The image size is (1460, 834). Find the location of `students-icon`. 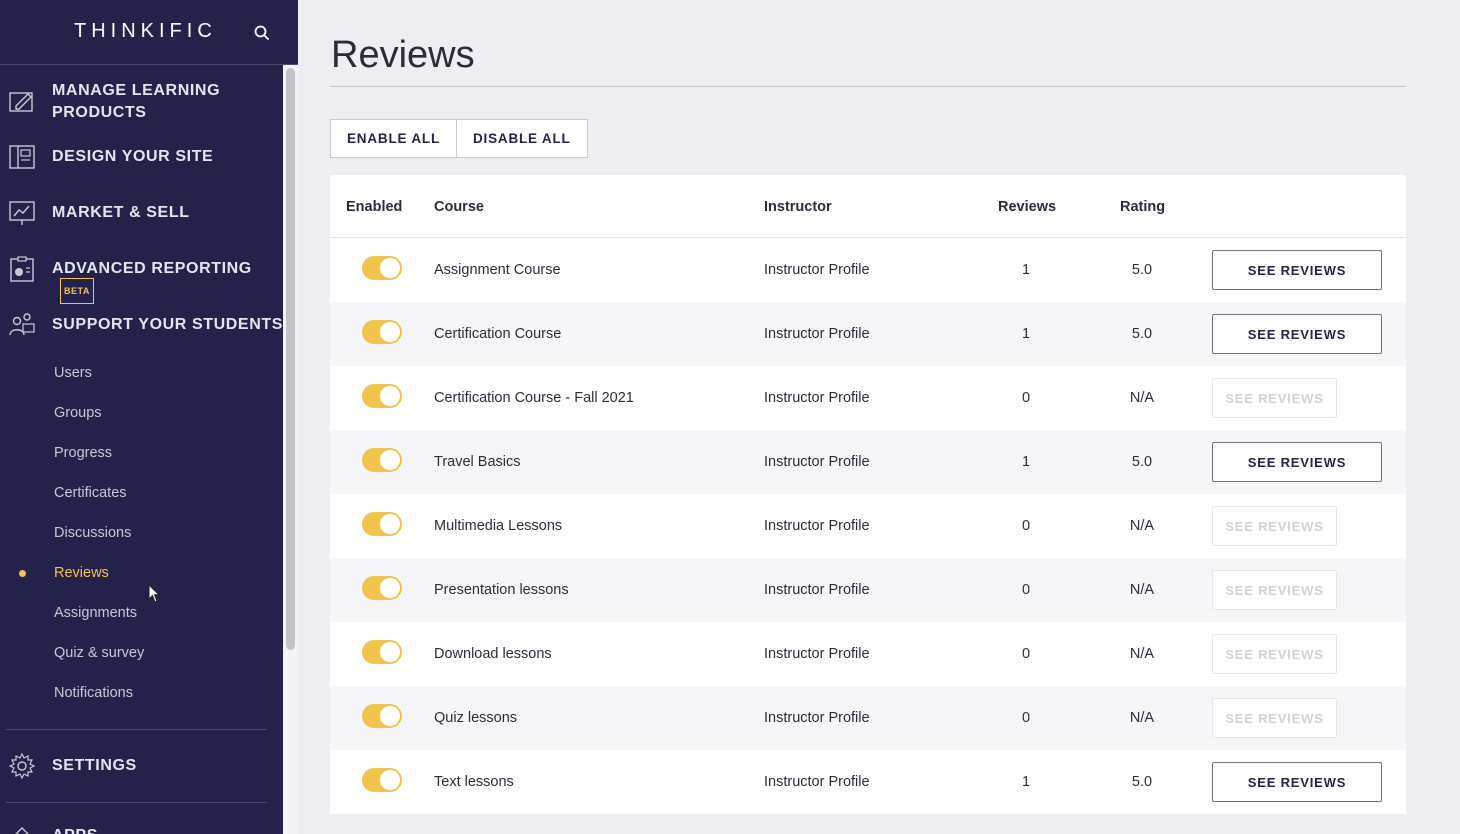

students-icon is located at coordinates (22, 324).